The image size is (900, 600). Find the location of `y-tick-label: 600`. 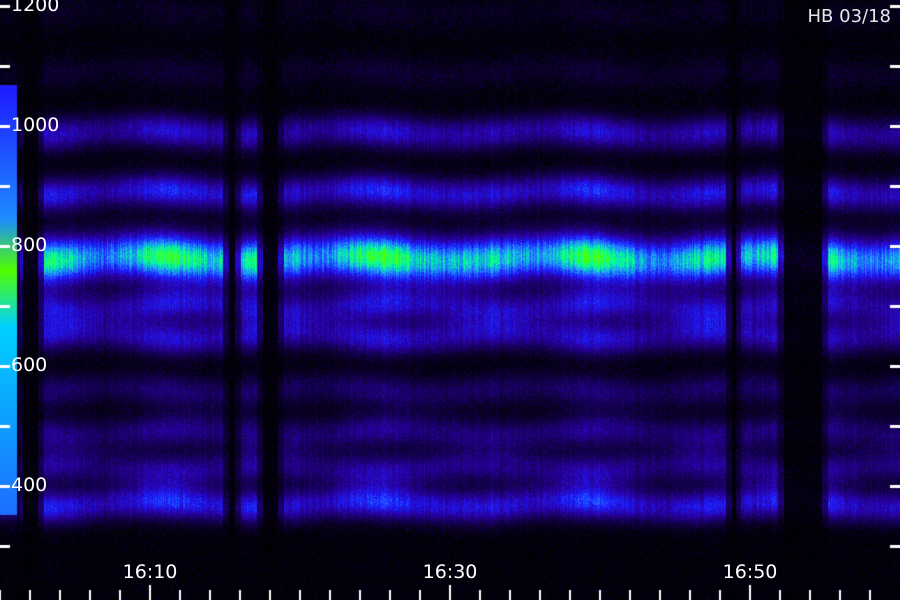

y-tick-label: 600 is located at coordinates (29, 365).